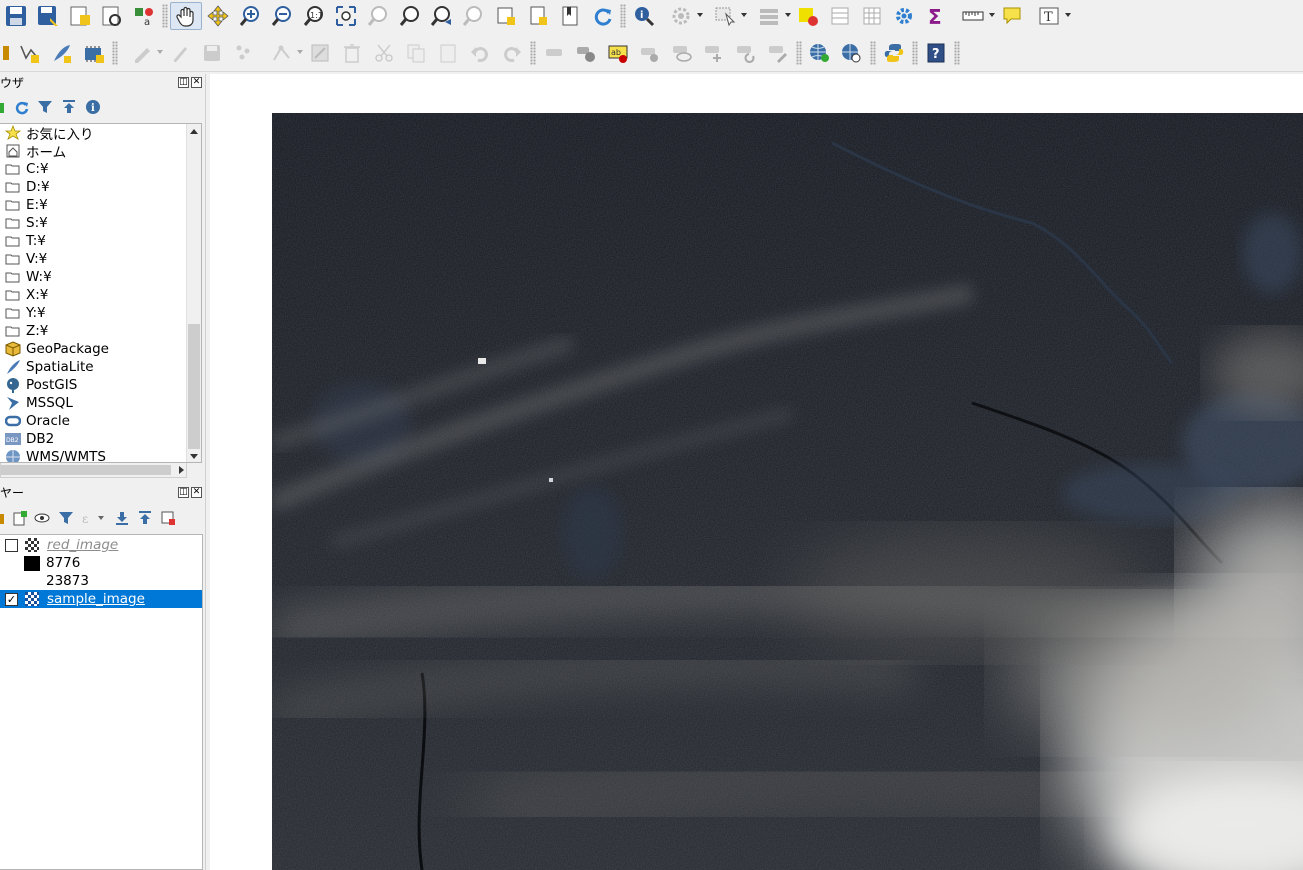  Describe the element at coordinates (852, 53) in the screenshot. I see `add-wcs-layer-button` at that location.